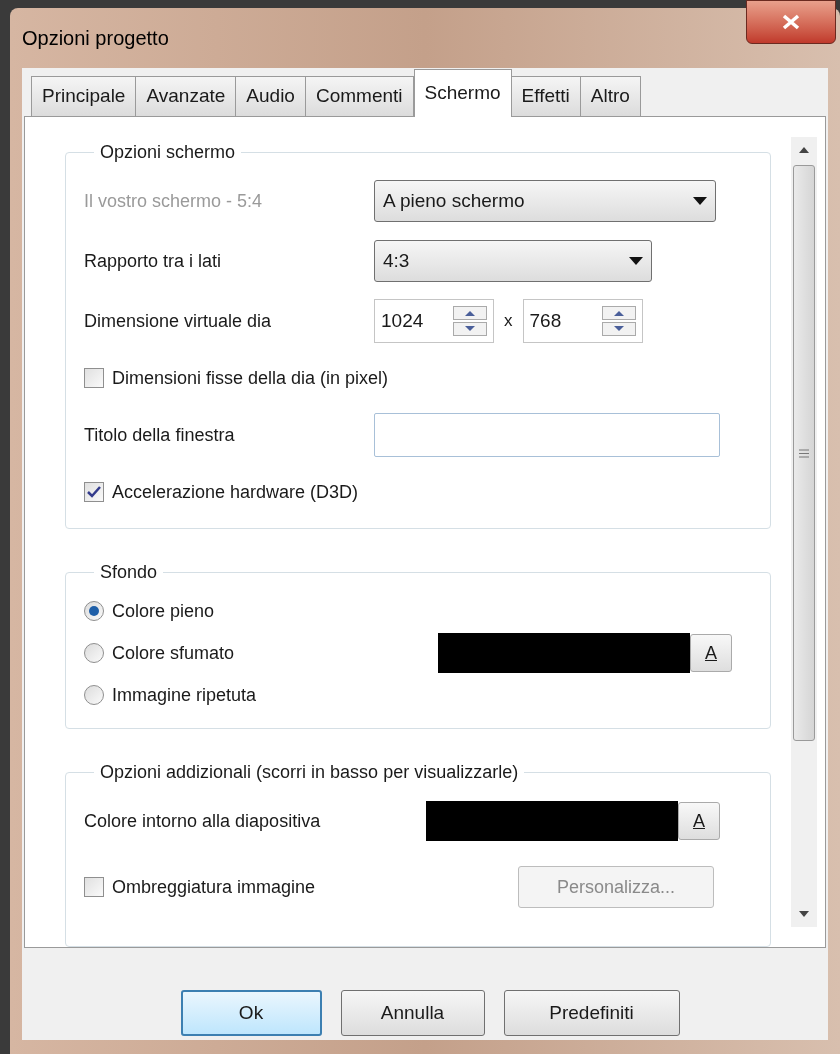  What do you see at coordinates (186, 96) in the screenshot?
I see `tab: Avanzate` at bounding box center [186, 96].